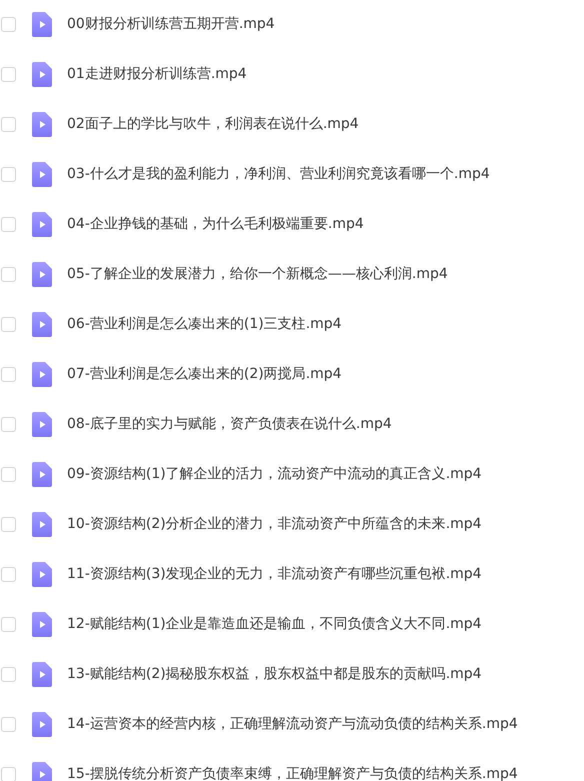 This screenshot has height=781, width=584. I want to click on file-name: 04-企业挣钱的基础，为什么毛利极端重要.mp4, so click(215, 224).